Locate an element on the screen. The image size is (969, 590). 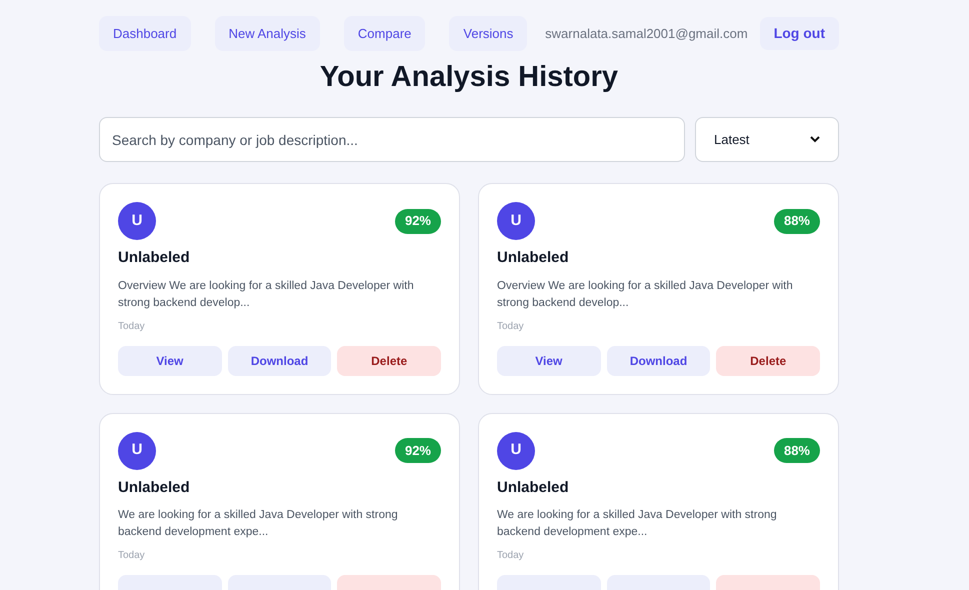
user-email: swarnalata.samal2001@gmail.com is located at coordinates (646, 33).